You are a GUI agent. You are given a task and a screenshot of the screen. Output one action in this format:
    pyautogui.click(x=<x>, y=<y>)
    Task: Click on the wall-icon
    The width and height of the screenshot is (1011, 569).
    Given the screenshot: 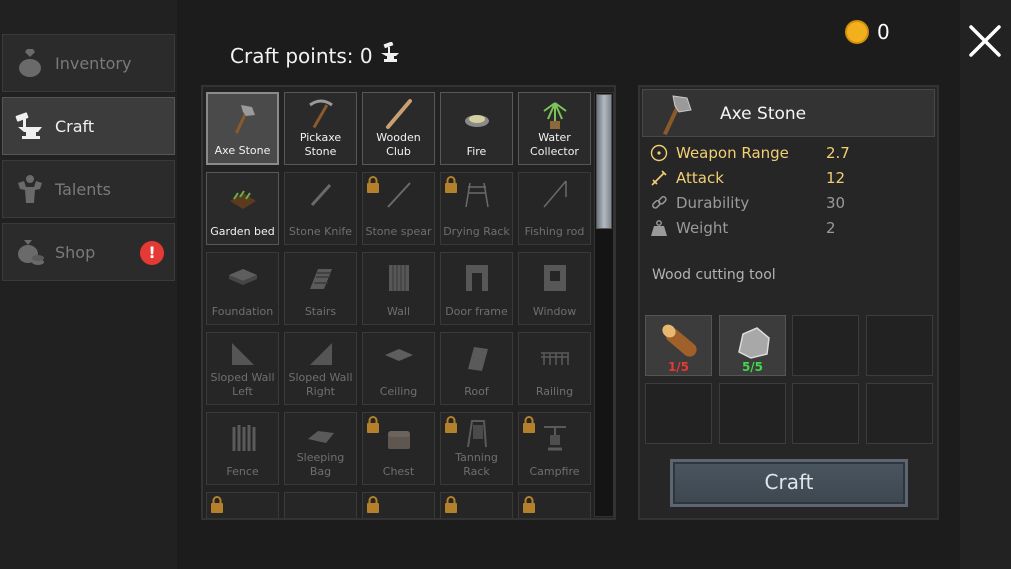 What is the action you would take?
    pyautogui.click(x=399, y=278)
    